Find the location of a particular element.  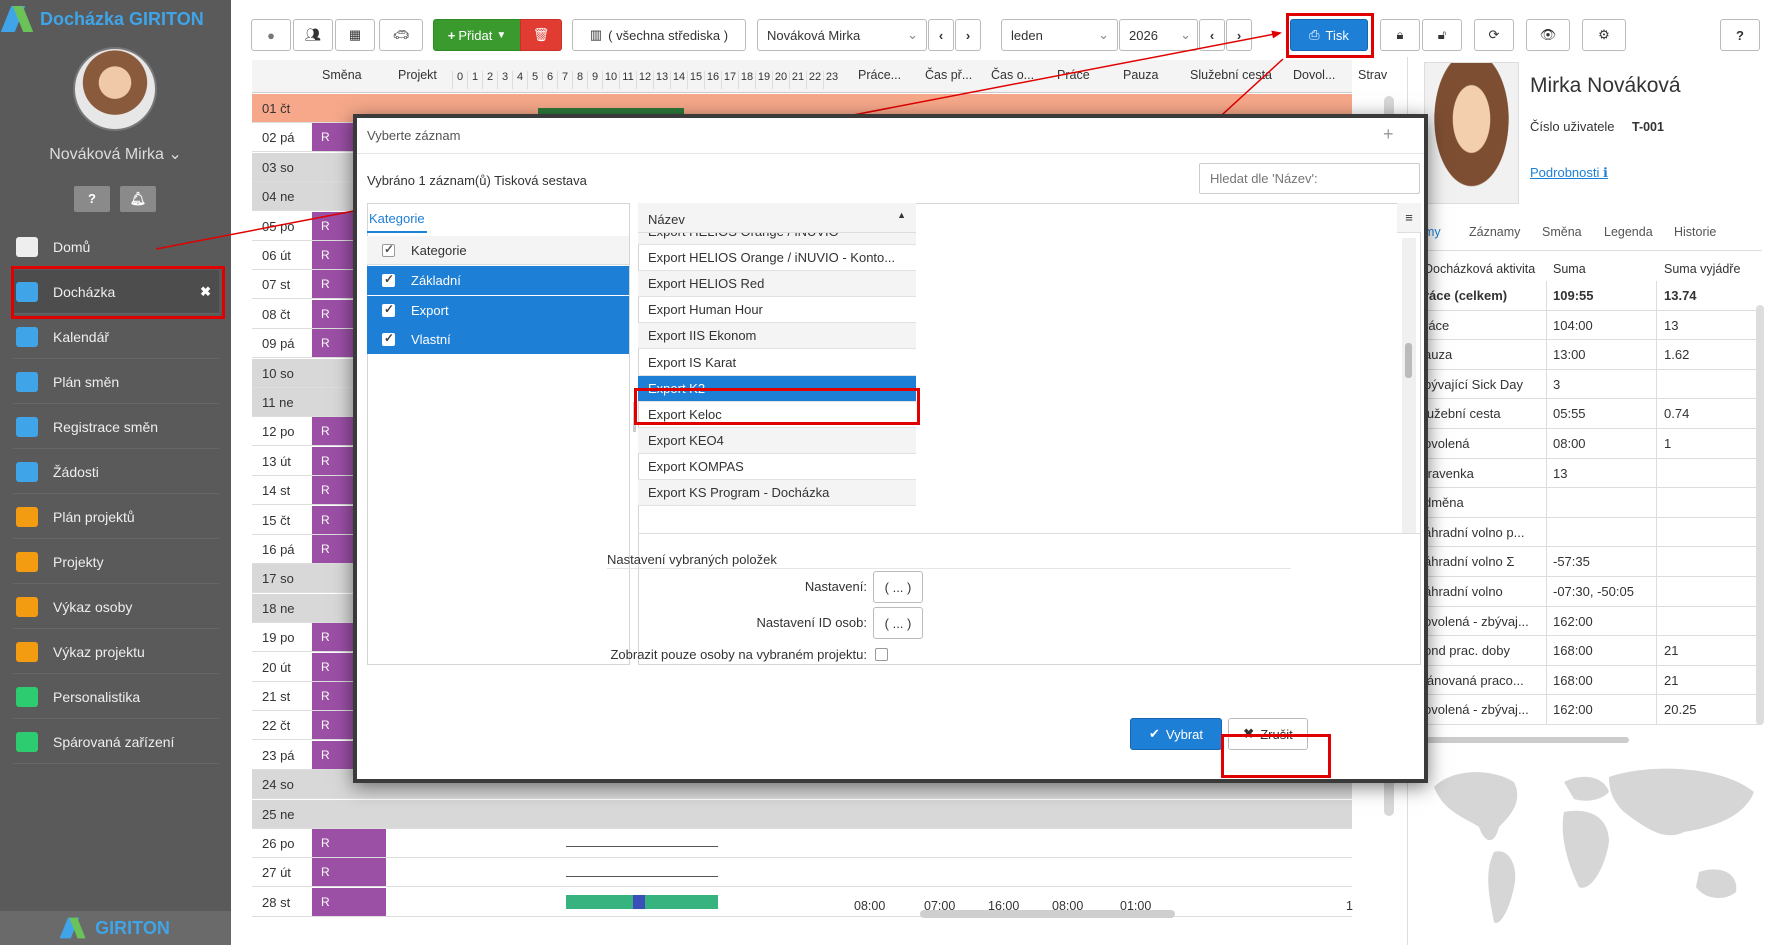

summary-row: bývající Sick Day 3 is located at coordinates (1593, 384).